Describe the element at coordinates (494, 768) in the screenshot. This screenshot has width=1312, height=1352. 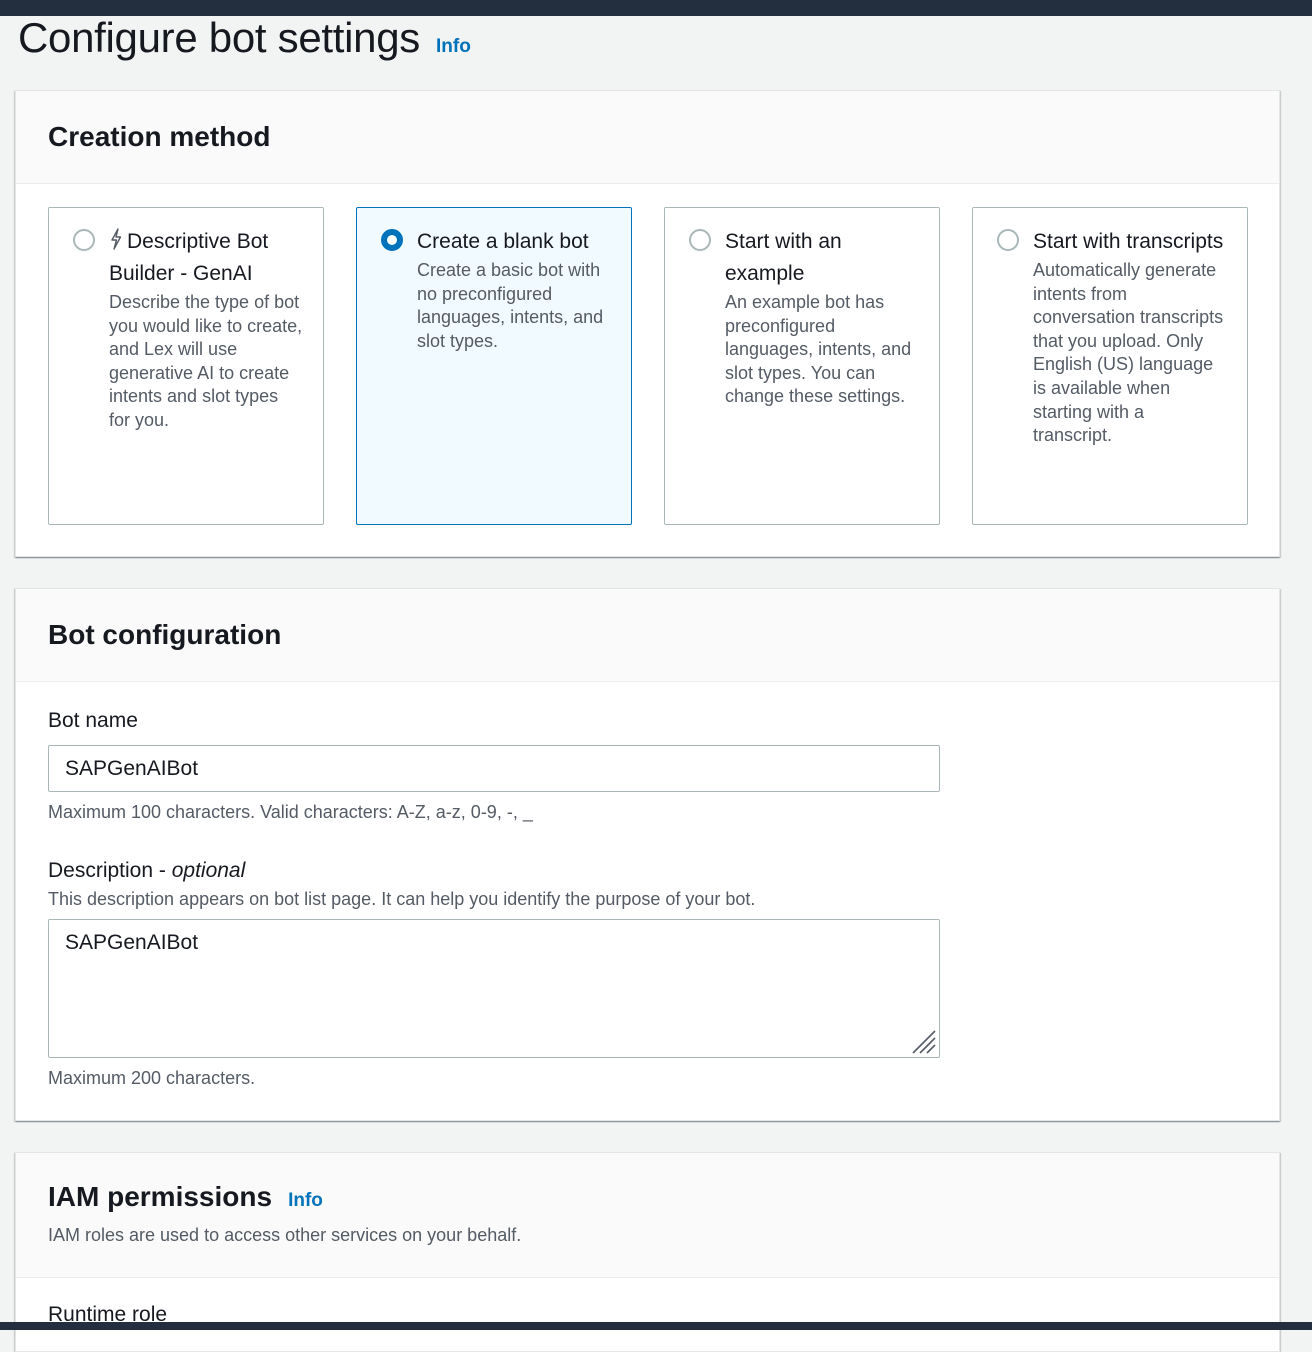
I see `bot-name-input: SAPGenAIBot` at that location.